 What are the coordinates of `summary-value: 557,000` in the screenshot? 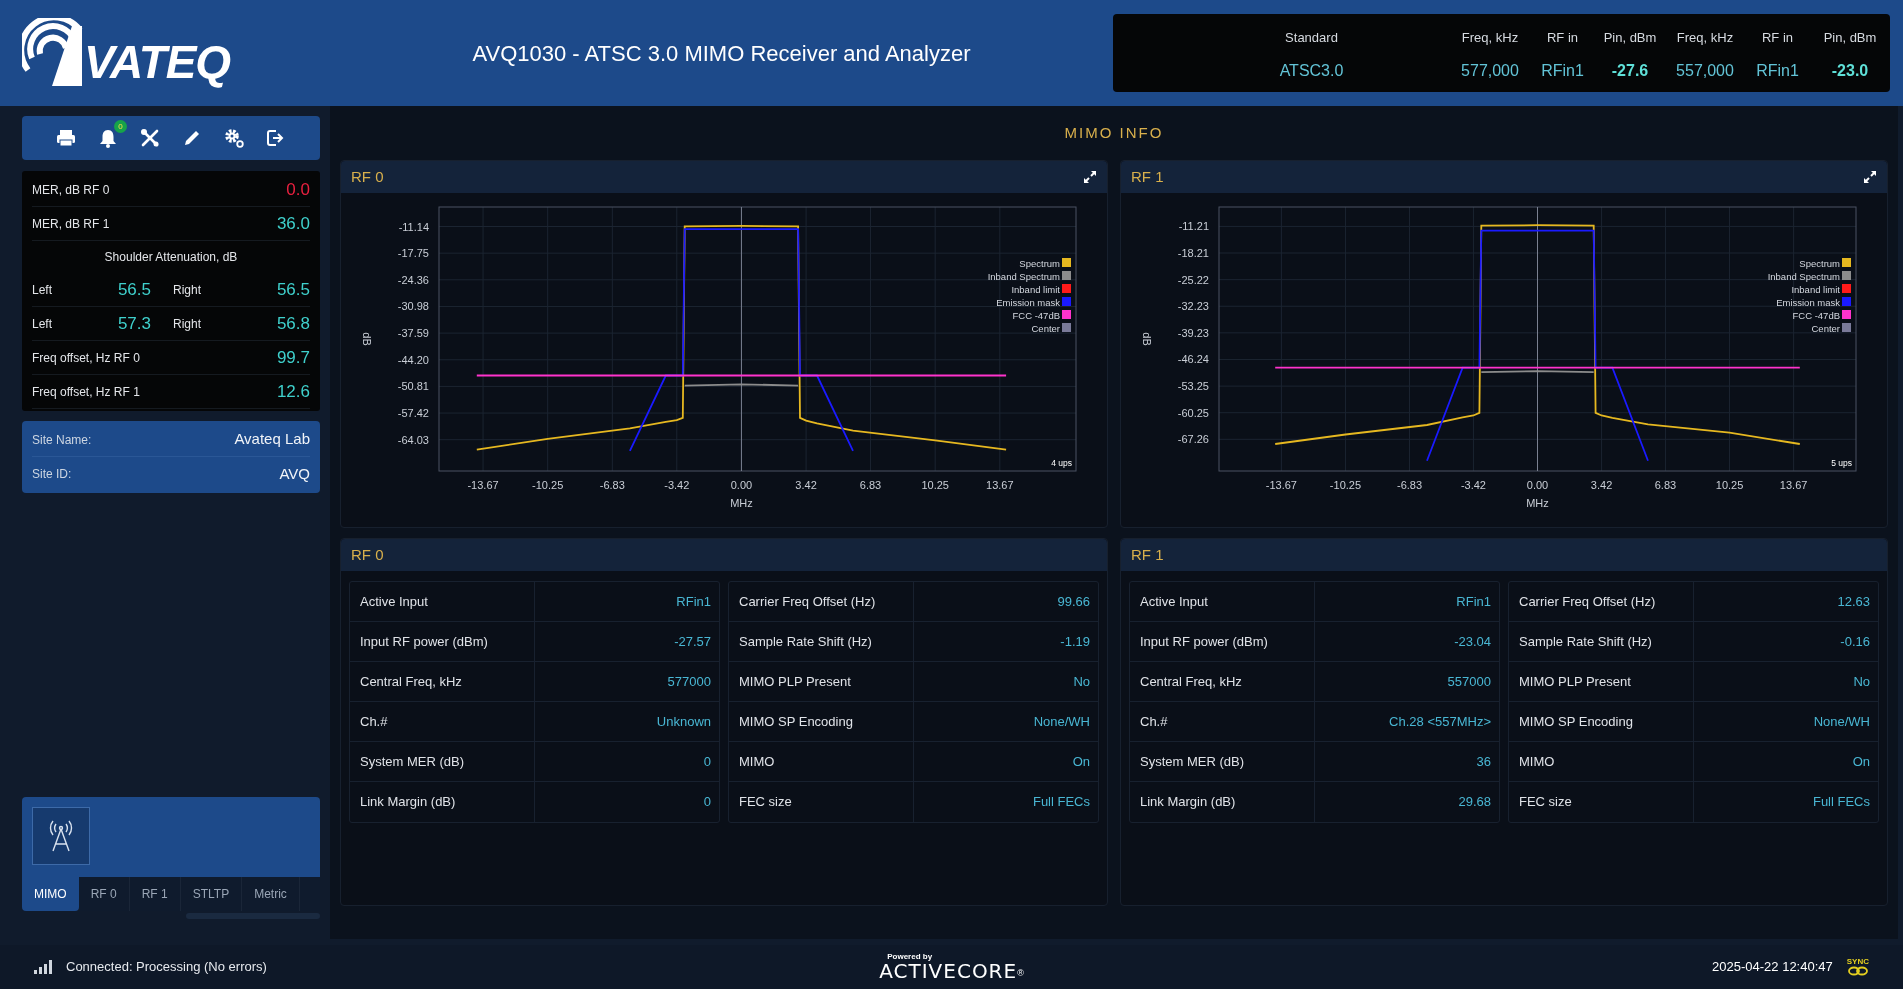 It's located at (1705, 71).